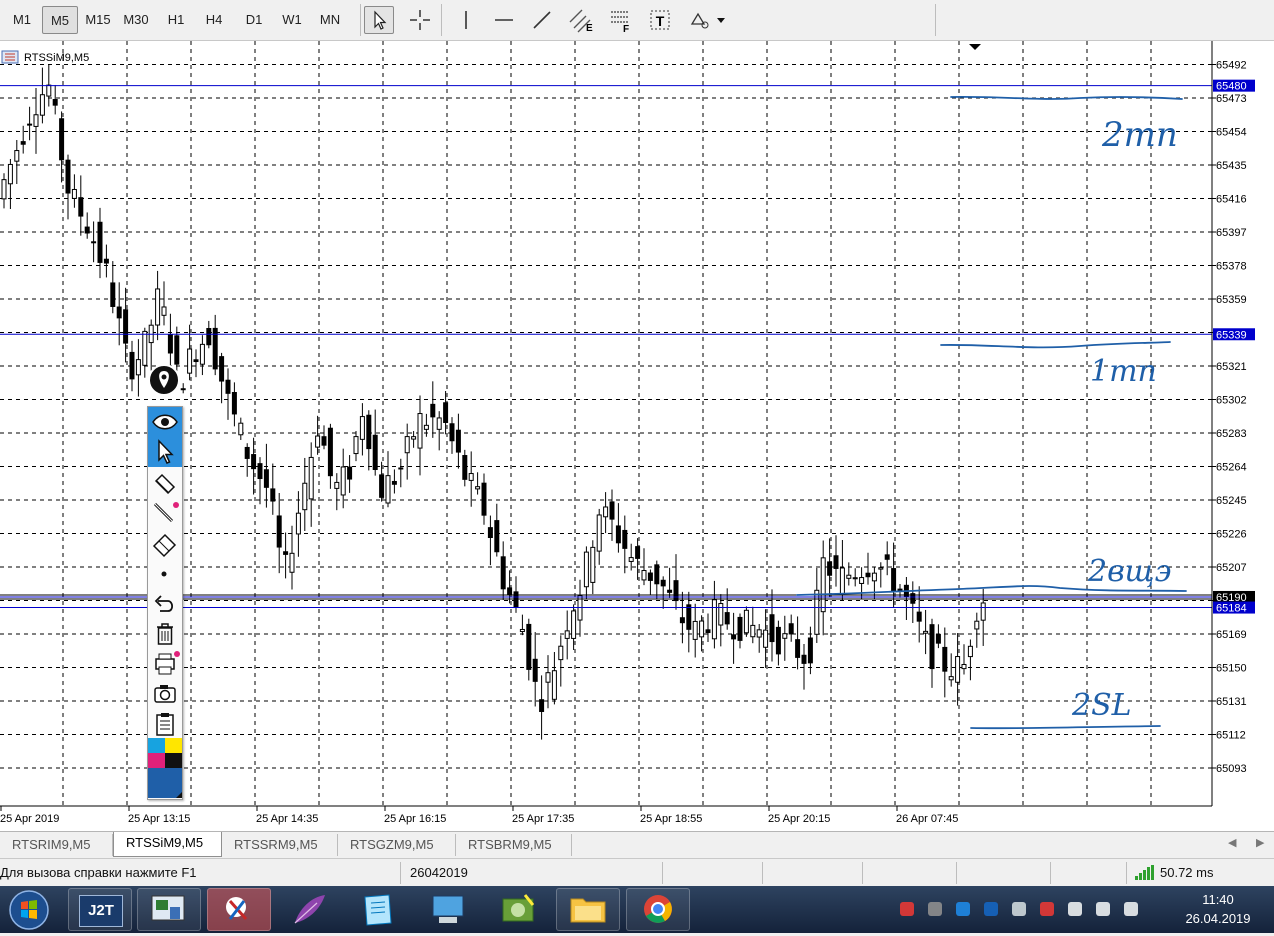  Describe the element at coordinates (165, 634) in the screenshot. I see `trash-icon` at that location.